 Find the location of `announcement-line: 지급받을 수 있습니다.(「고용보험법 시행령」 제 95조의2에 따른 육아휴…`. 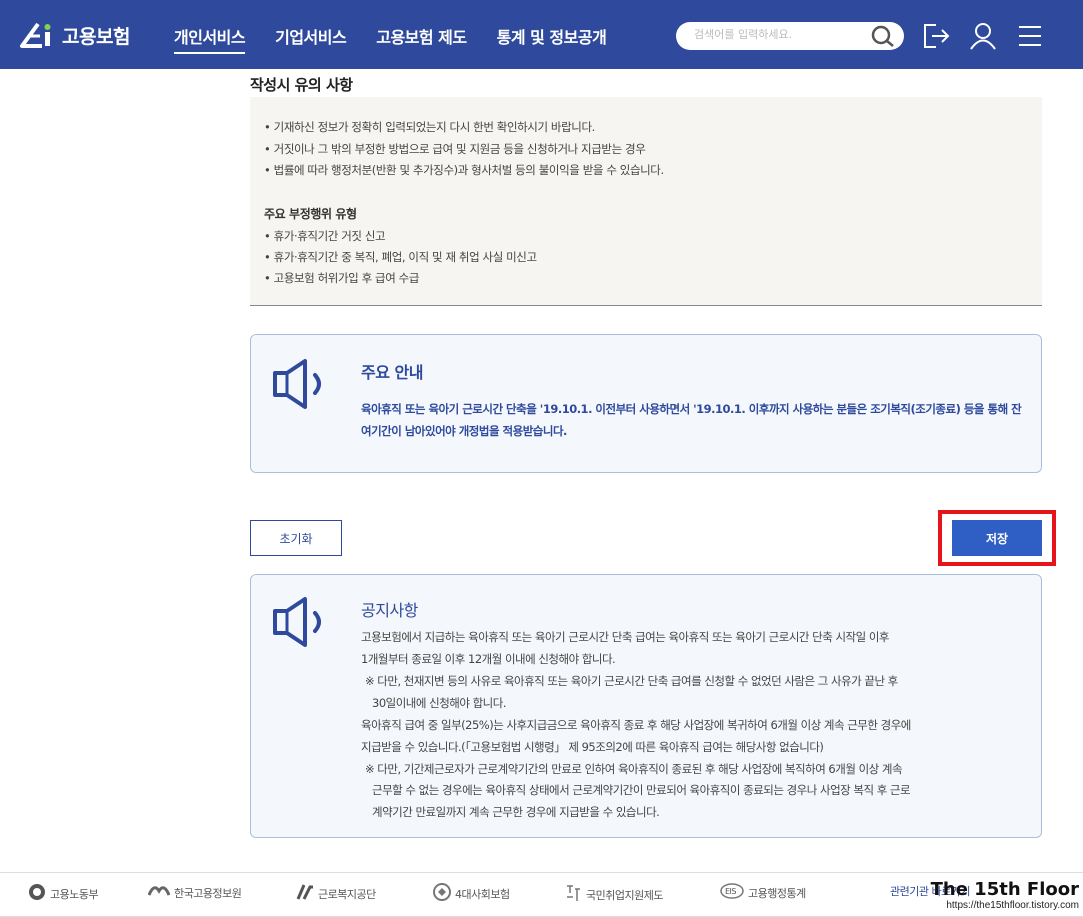

announcement-line: 지급받을 수 있습니다.(「고용보험법 시행령」 제 95조의2에 따른 육아휴… is located at coordinates (592, 747).